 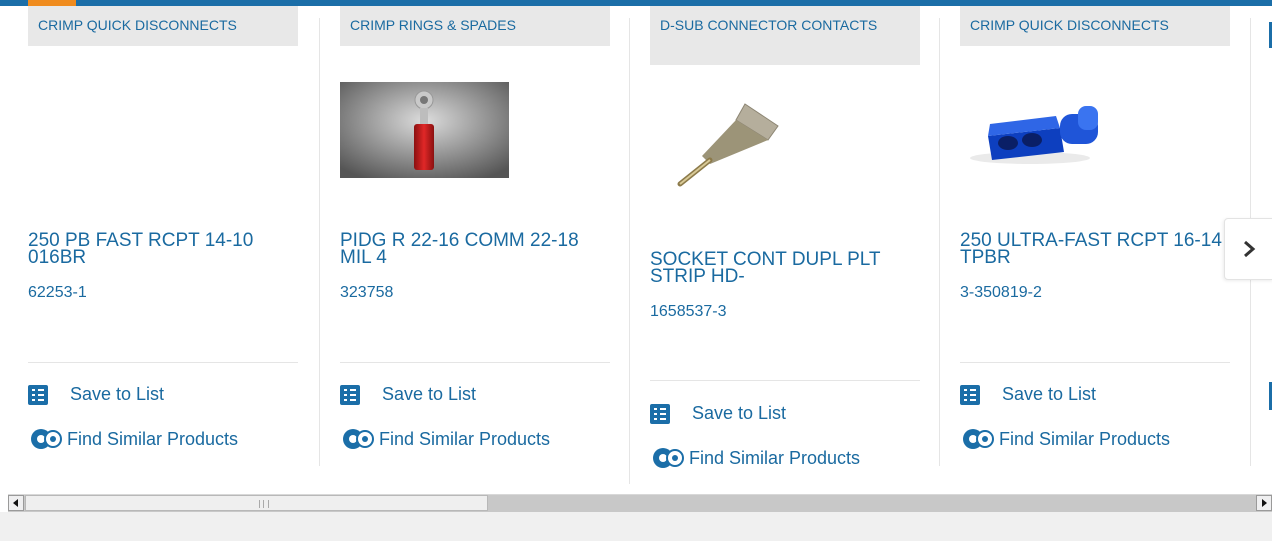 What do you see at coordinates (163, 249) in the screenshot?
I see `product-title: 250 PB FAST RCPT 14-10 016BR` at bounding box center [163, 249].